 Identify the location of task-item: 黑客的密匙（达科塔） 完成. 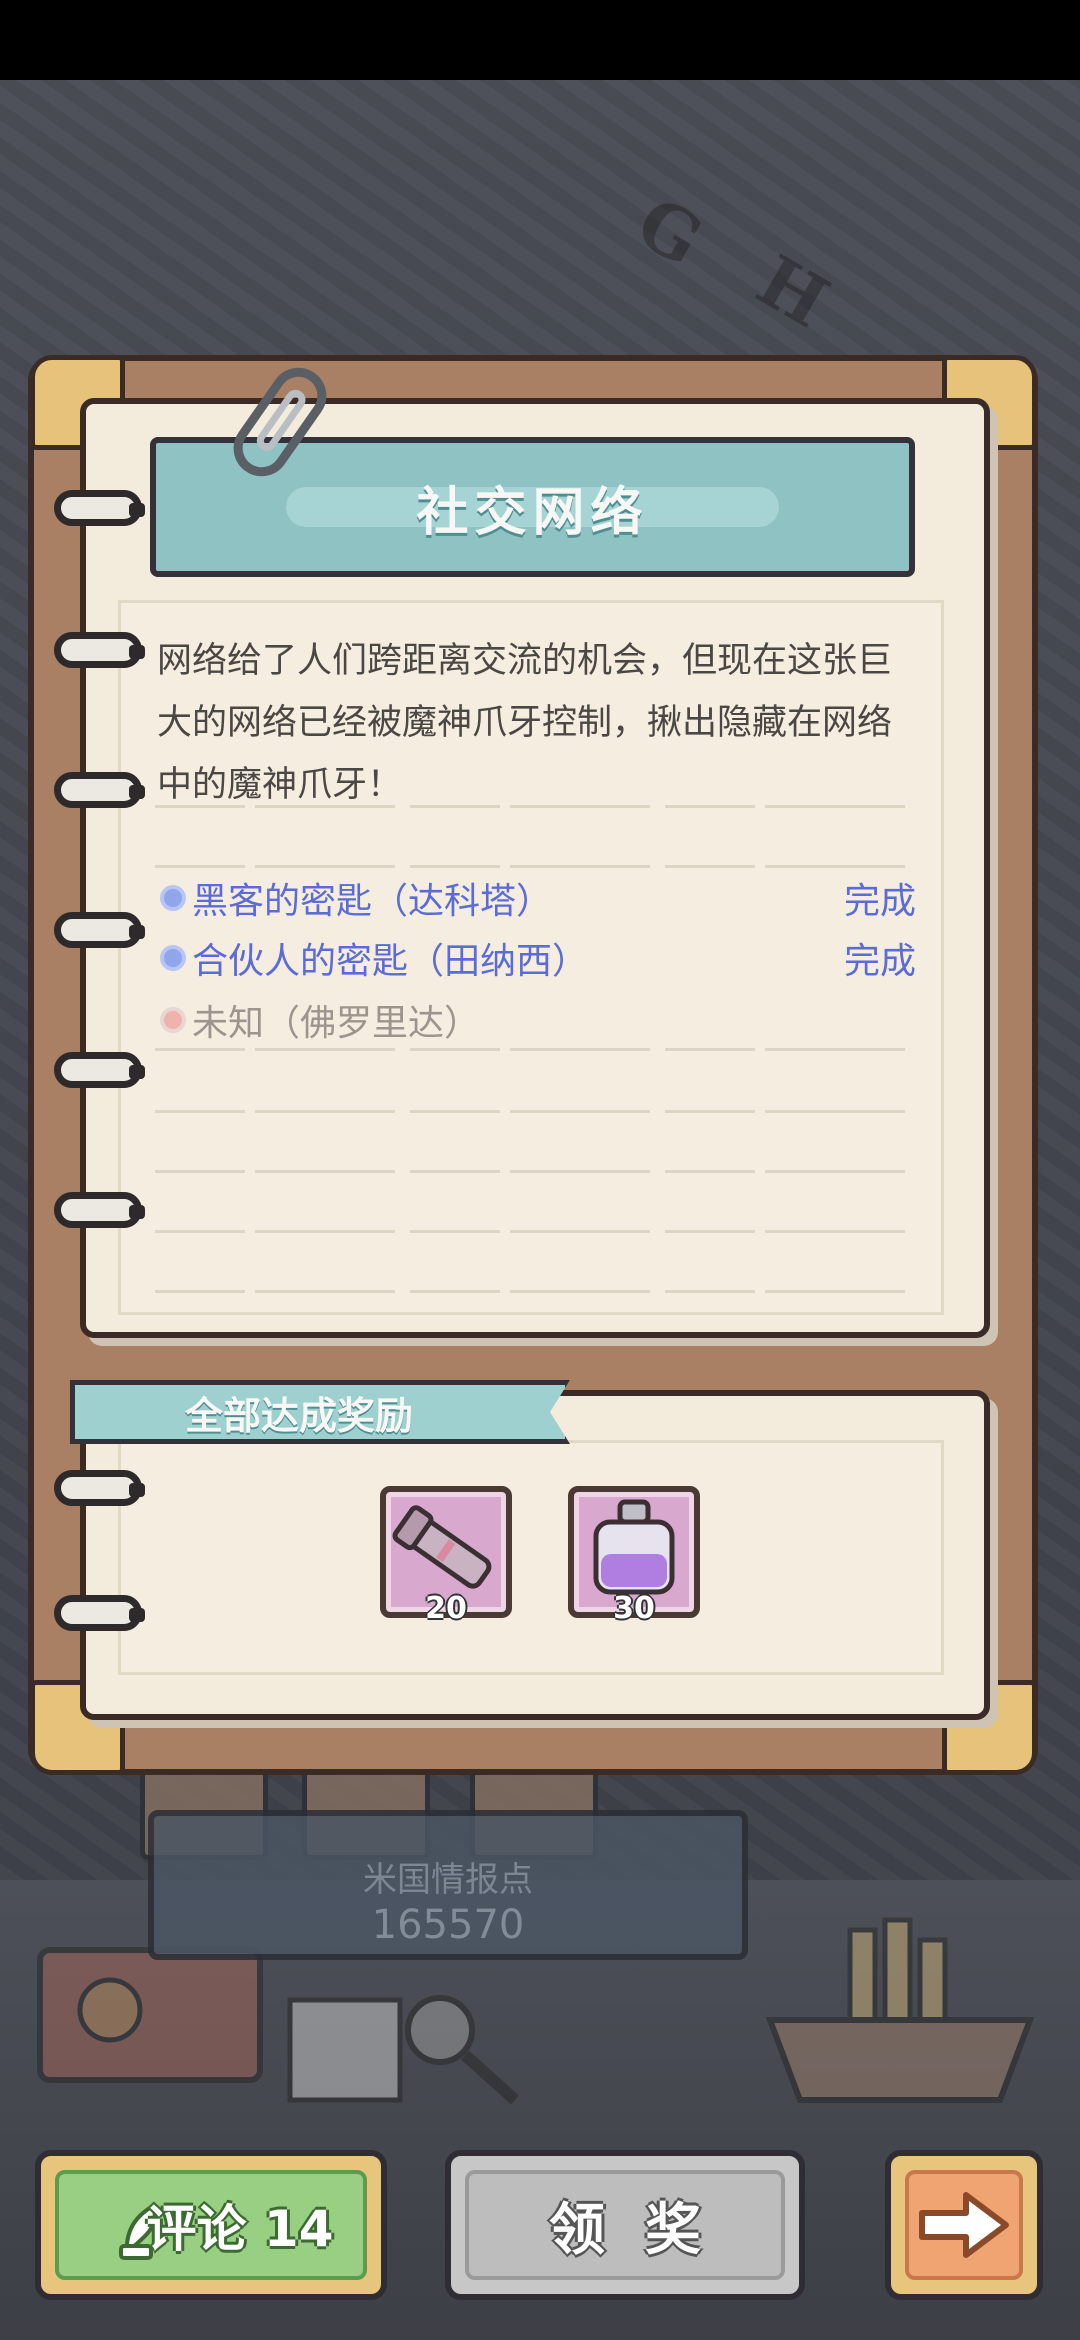
(540, 898).